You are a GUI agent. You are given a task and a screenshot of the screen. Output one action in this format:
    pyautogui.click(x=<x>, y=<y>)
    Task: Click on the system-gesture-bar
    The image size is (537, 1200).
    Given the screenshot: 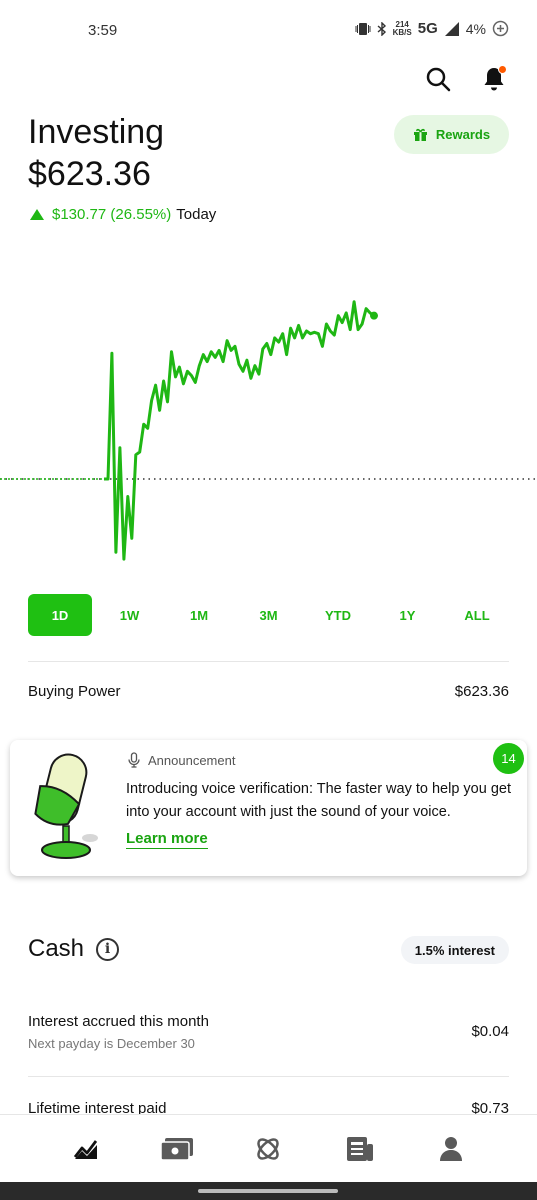 What is the action you would take?
    pyautogui.click(x=268, y=1191)
    